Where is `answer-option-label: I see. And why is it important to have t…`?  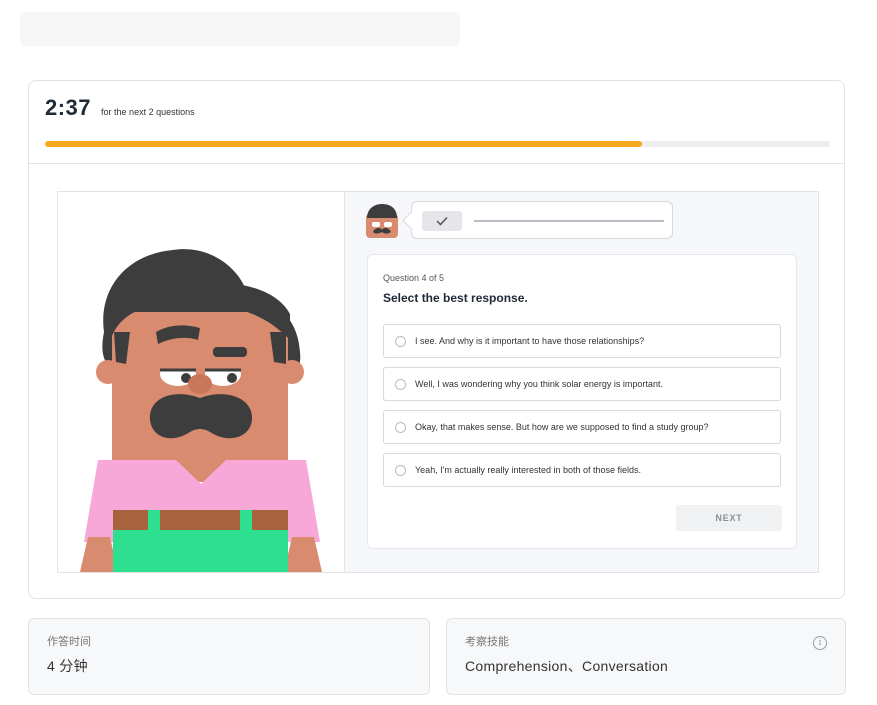 answer-option-label: I see. And why is it important to have t… is located at coordinates (530, 341).